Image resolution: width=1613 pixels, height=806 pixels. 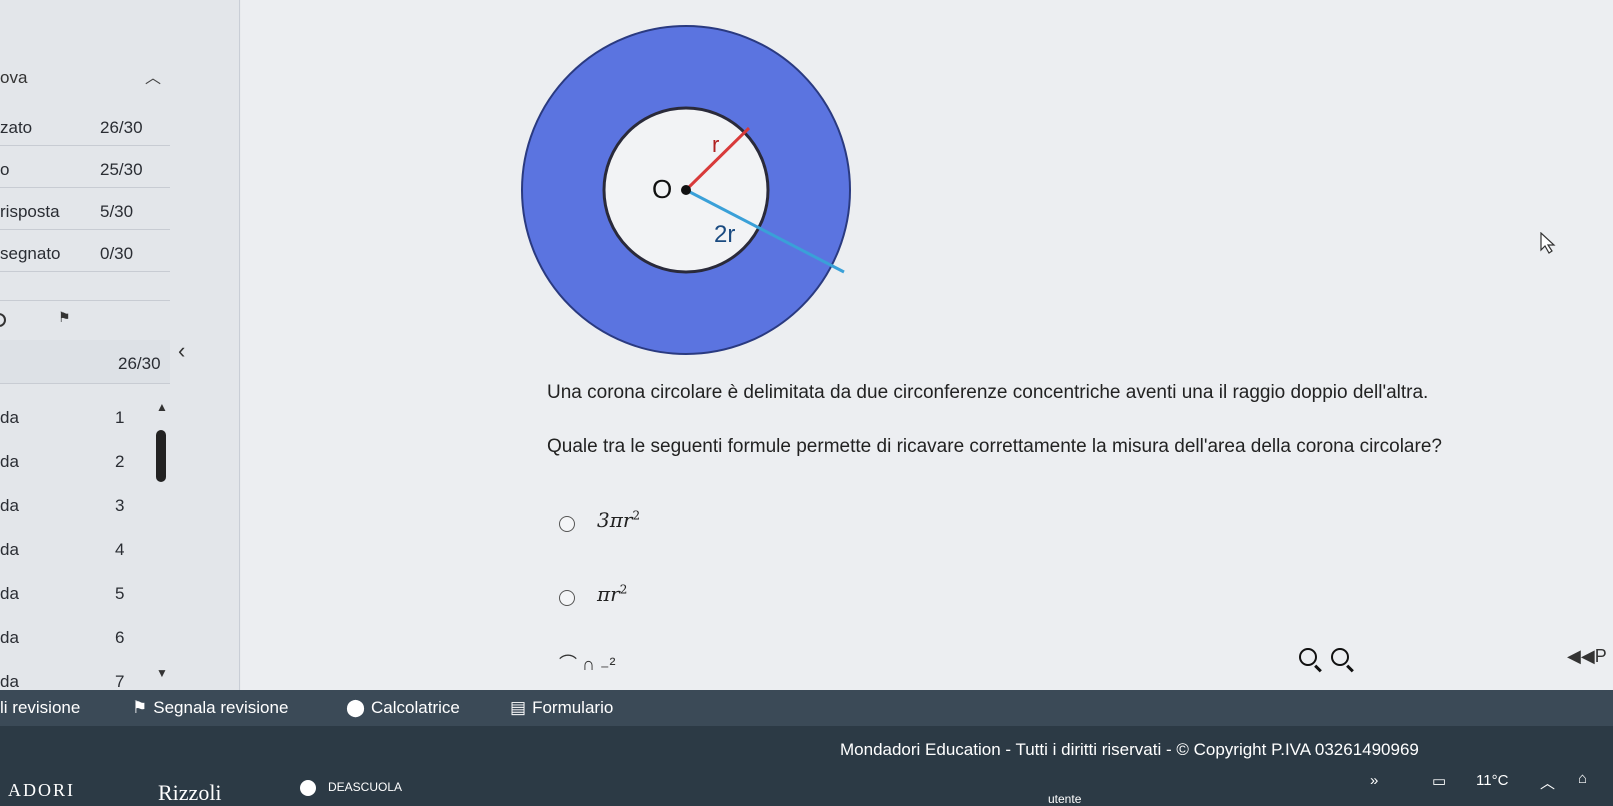 What do you see at coordinates (120, 417) in the screenshot?
I see `question-number: 1` at bounding box center [120, 417].